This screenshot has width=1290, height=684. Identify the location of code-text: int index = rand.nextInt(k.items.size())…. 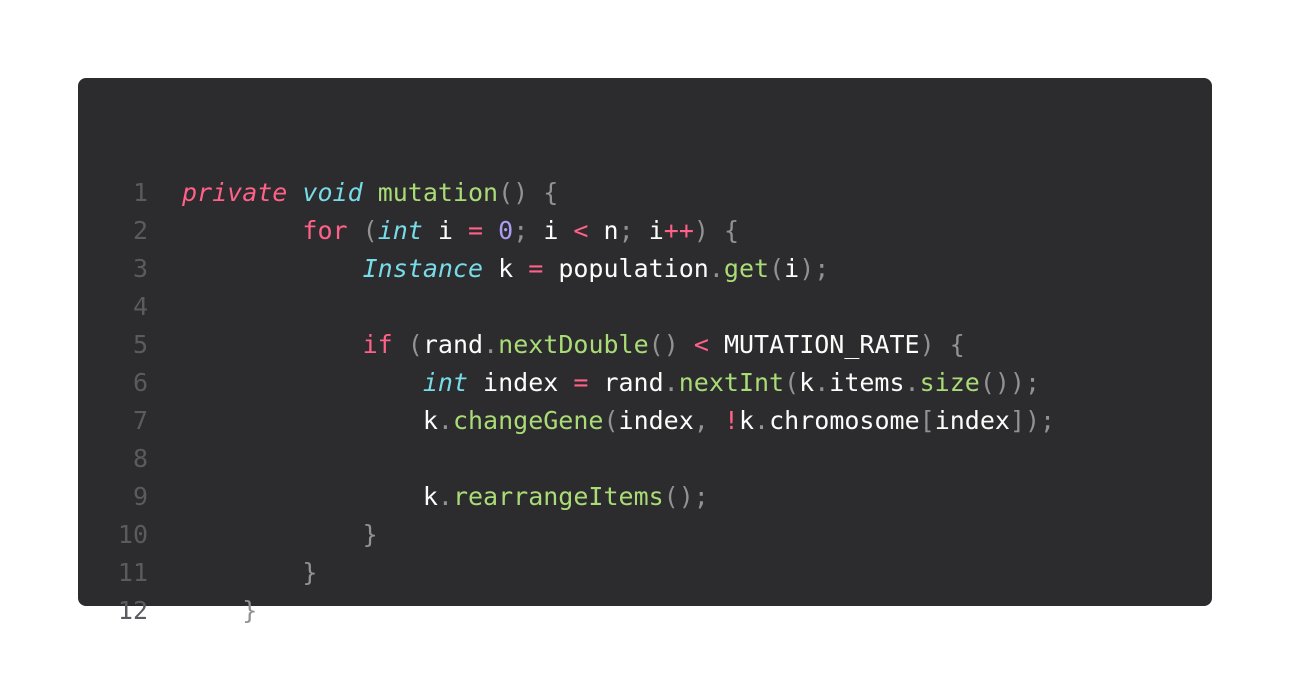
(611, 383).